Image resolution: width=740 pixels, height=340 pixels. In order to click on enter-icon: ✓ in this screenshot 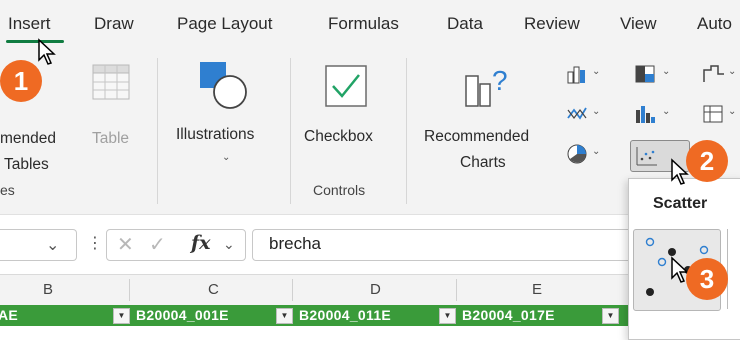, I will do `click(157, 244)`.